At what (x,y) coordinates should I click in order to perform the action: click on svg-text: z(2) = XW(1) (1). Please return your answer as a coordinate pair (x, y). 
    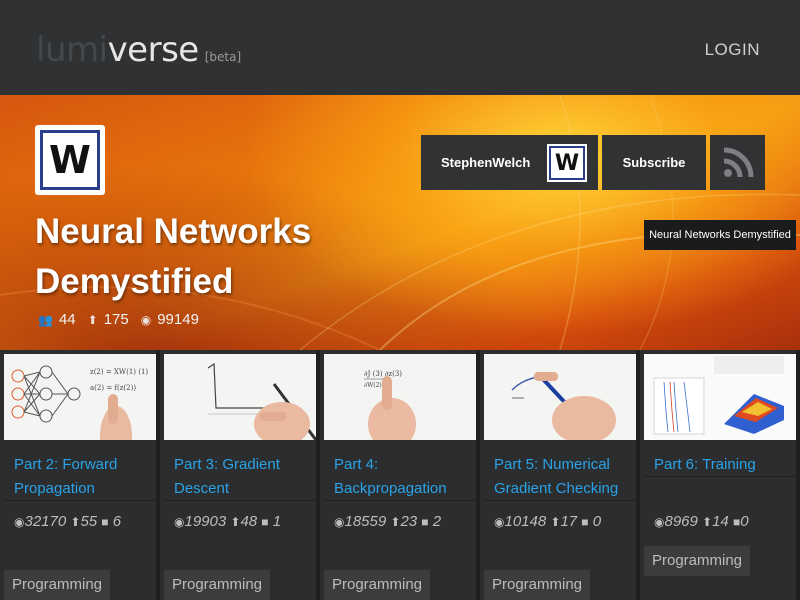
    Looking at the image, I should click on (119, 372).